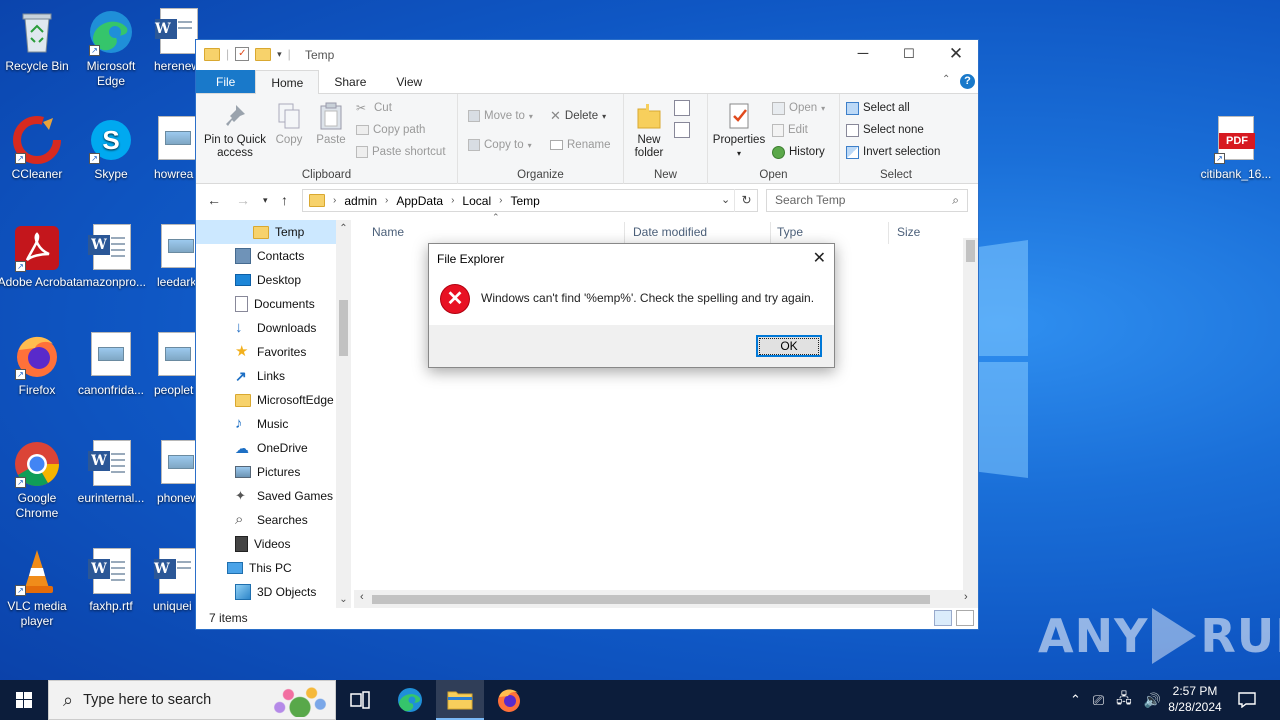  I want to click on breadcrumb-local: Local, so click(476, 201).